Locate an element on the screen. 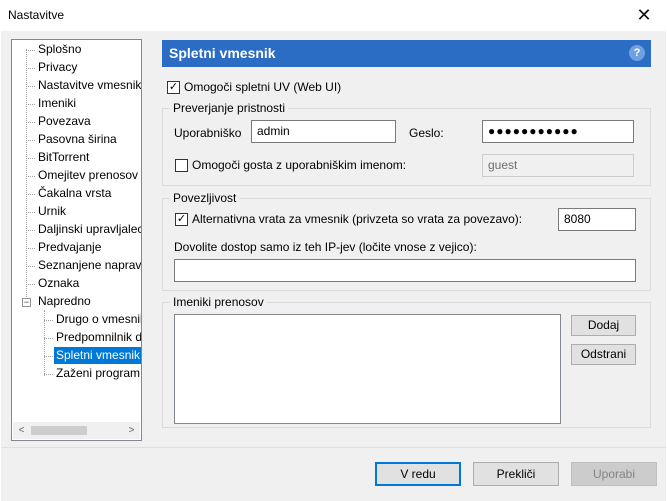 This screenshot has height=501, width=667. tree-item-web-ui: Spletni vmesnik is located at coordinates (97, 355).